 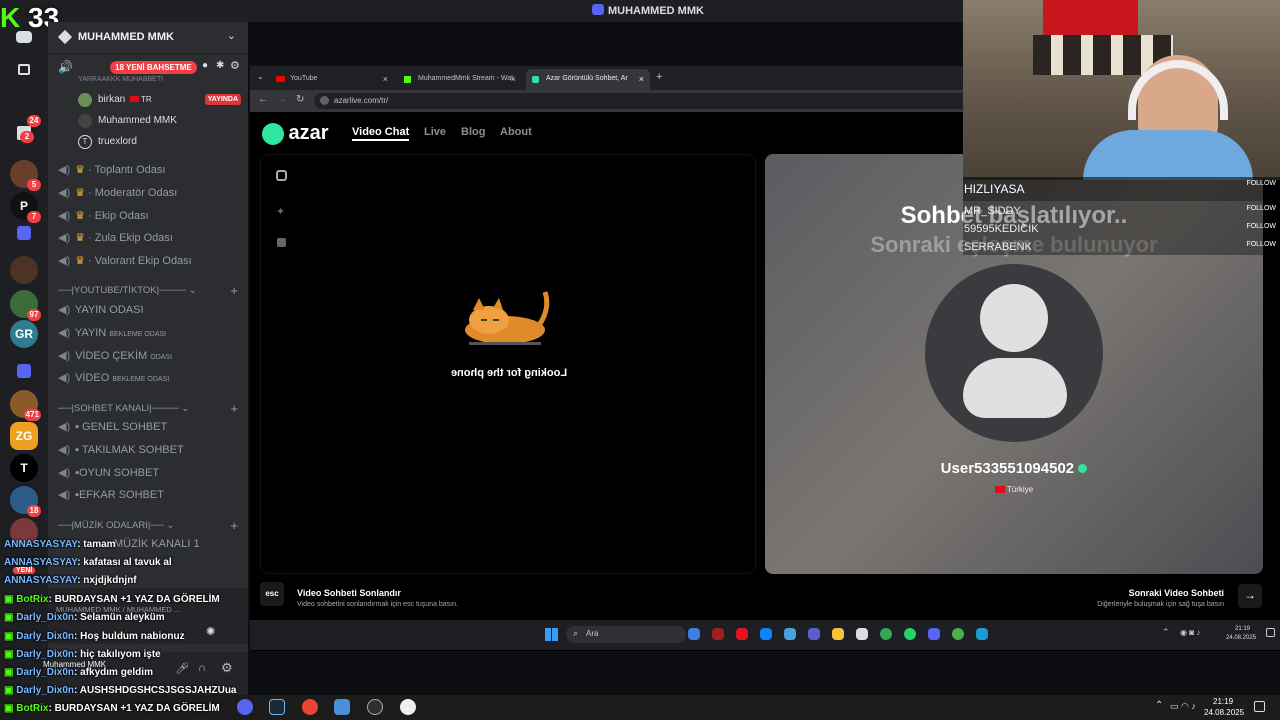 I want to click on microphone-icon: 🎤︎, so click(x=182, y=668).